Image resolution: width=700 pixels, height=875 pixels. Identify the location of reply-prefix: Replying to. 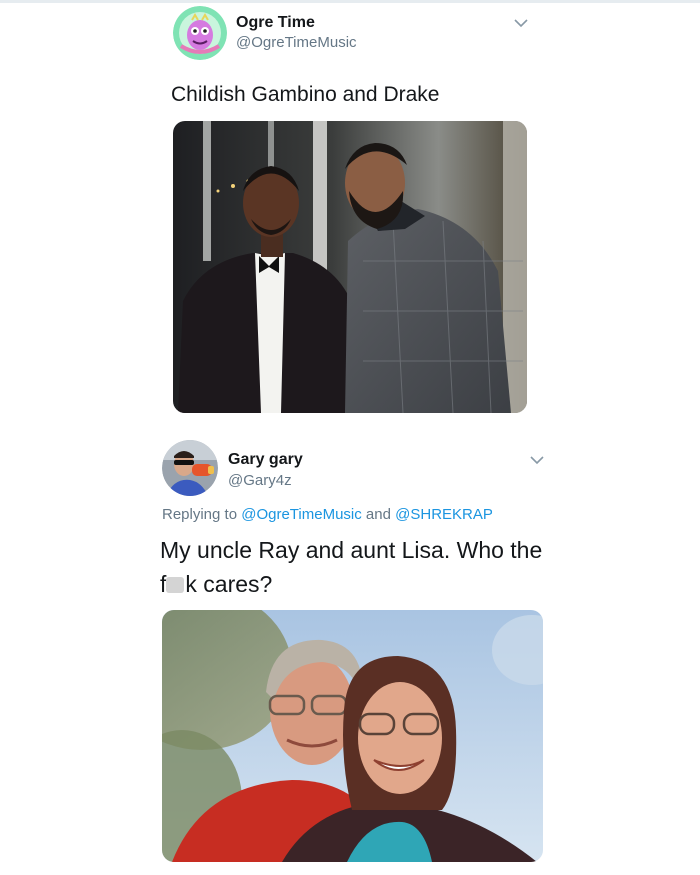
(200, 514).